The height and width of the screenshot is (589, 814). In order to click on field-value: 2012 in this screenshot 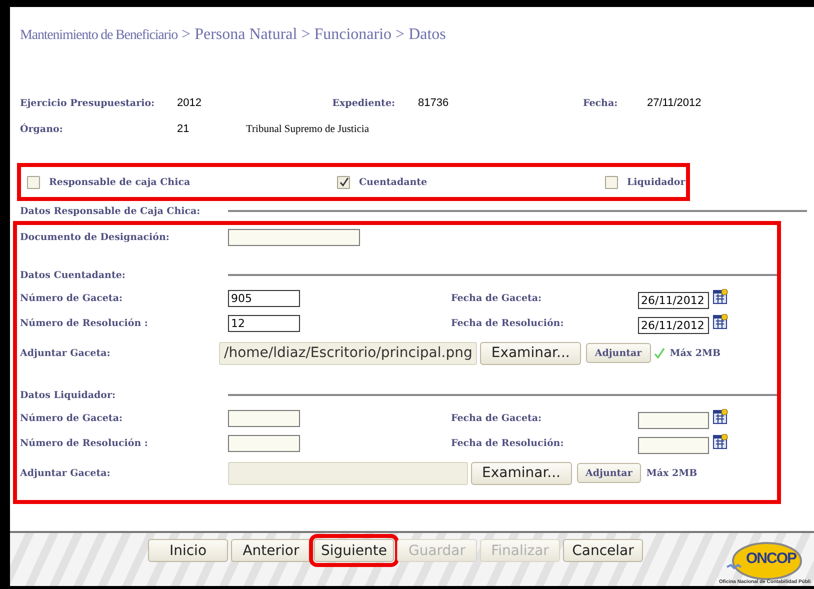, I will do `click(189, 103)`.